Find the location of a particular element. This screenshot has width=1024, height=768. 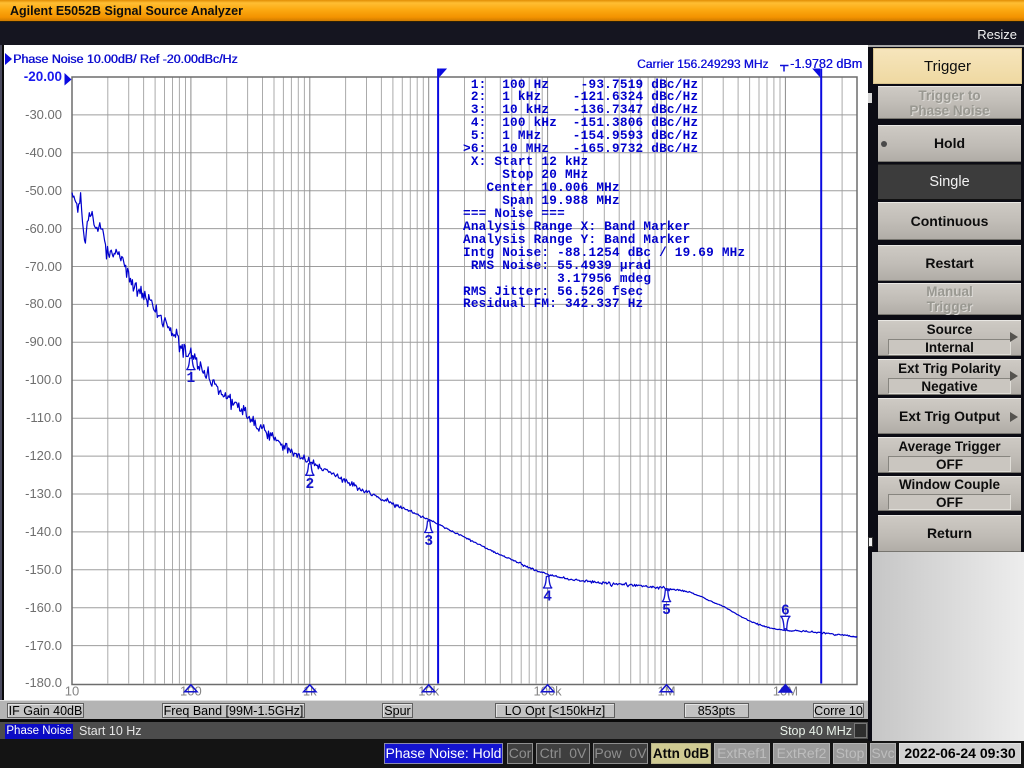

svg-text: 10 is located at coordinates (72, 691).